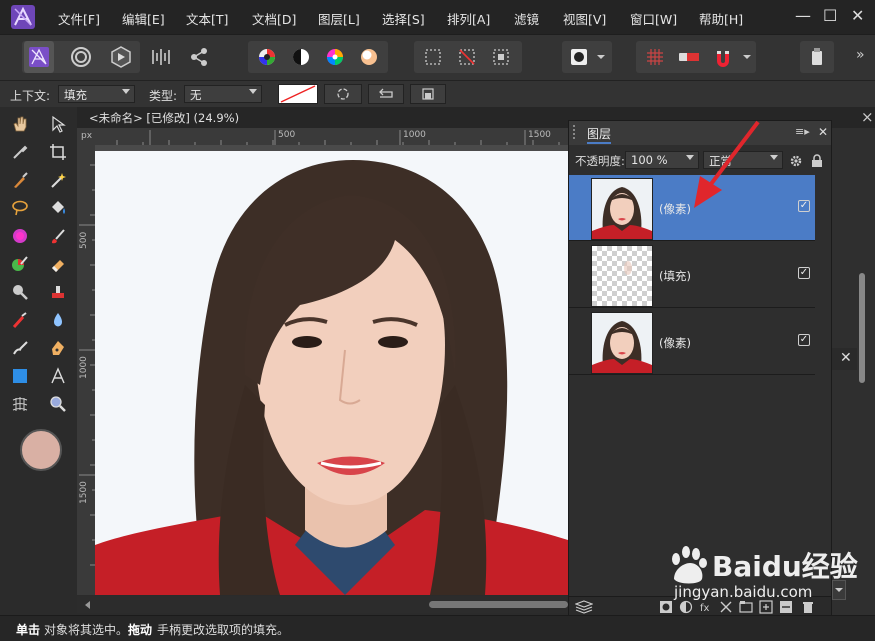 The image size is (875, 641). I want to click on layer-row: (填充) ✓, so click(692, 275).